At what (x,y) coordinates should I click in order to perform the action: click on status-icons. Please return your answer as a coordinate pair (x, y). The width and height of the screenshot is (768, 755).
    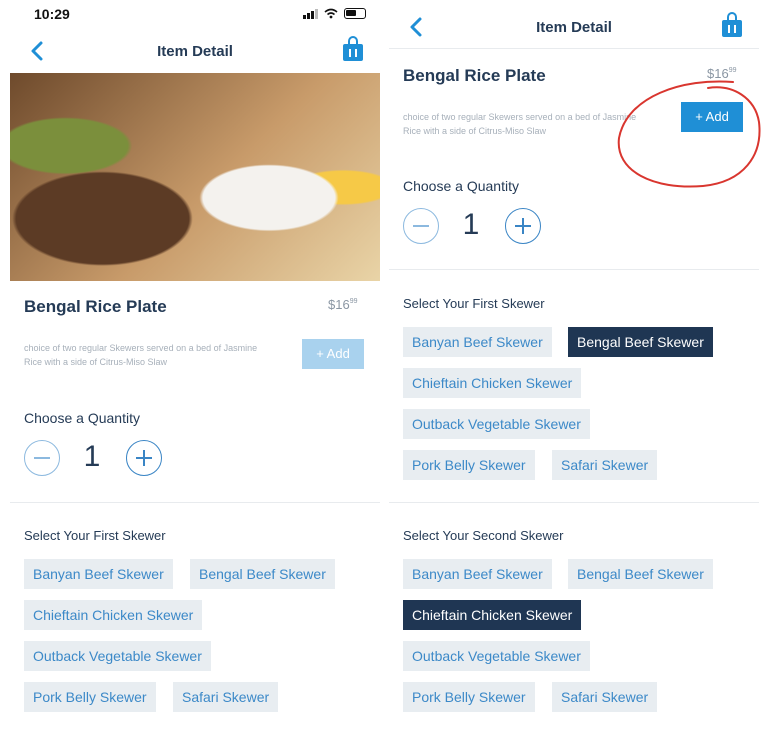
    Looking at the image, I should click on (334, 13).